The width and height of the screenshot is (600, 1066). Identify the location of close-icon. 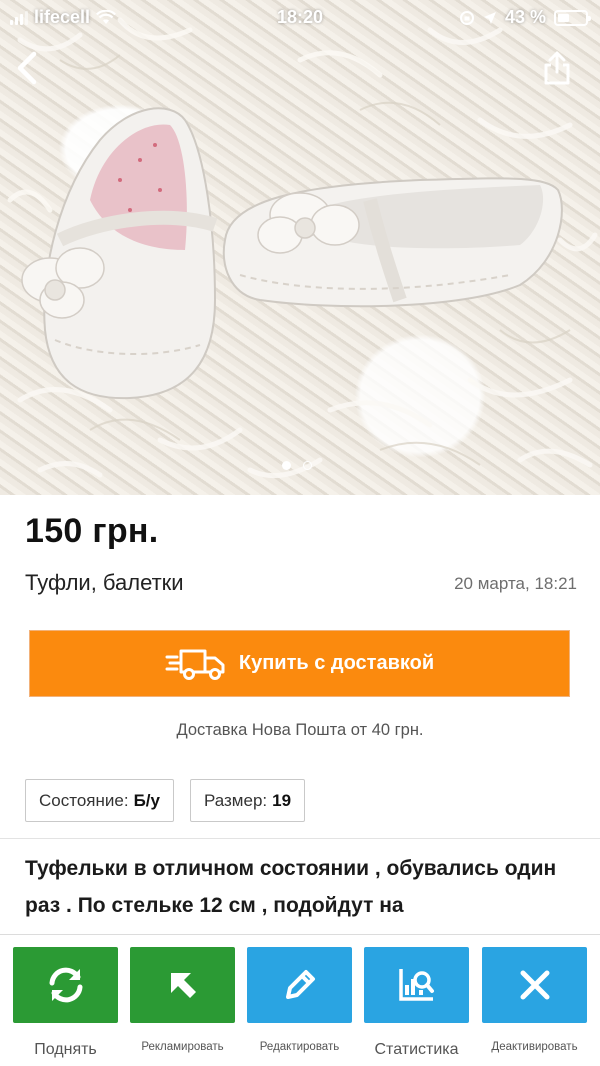
(534, 985).